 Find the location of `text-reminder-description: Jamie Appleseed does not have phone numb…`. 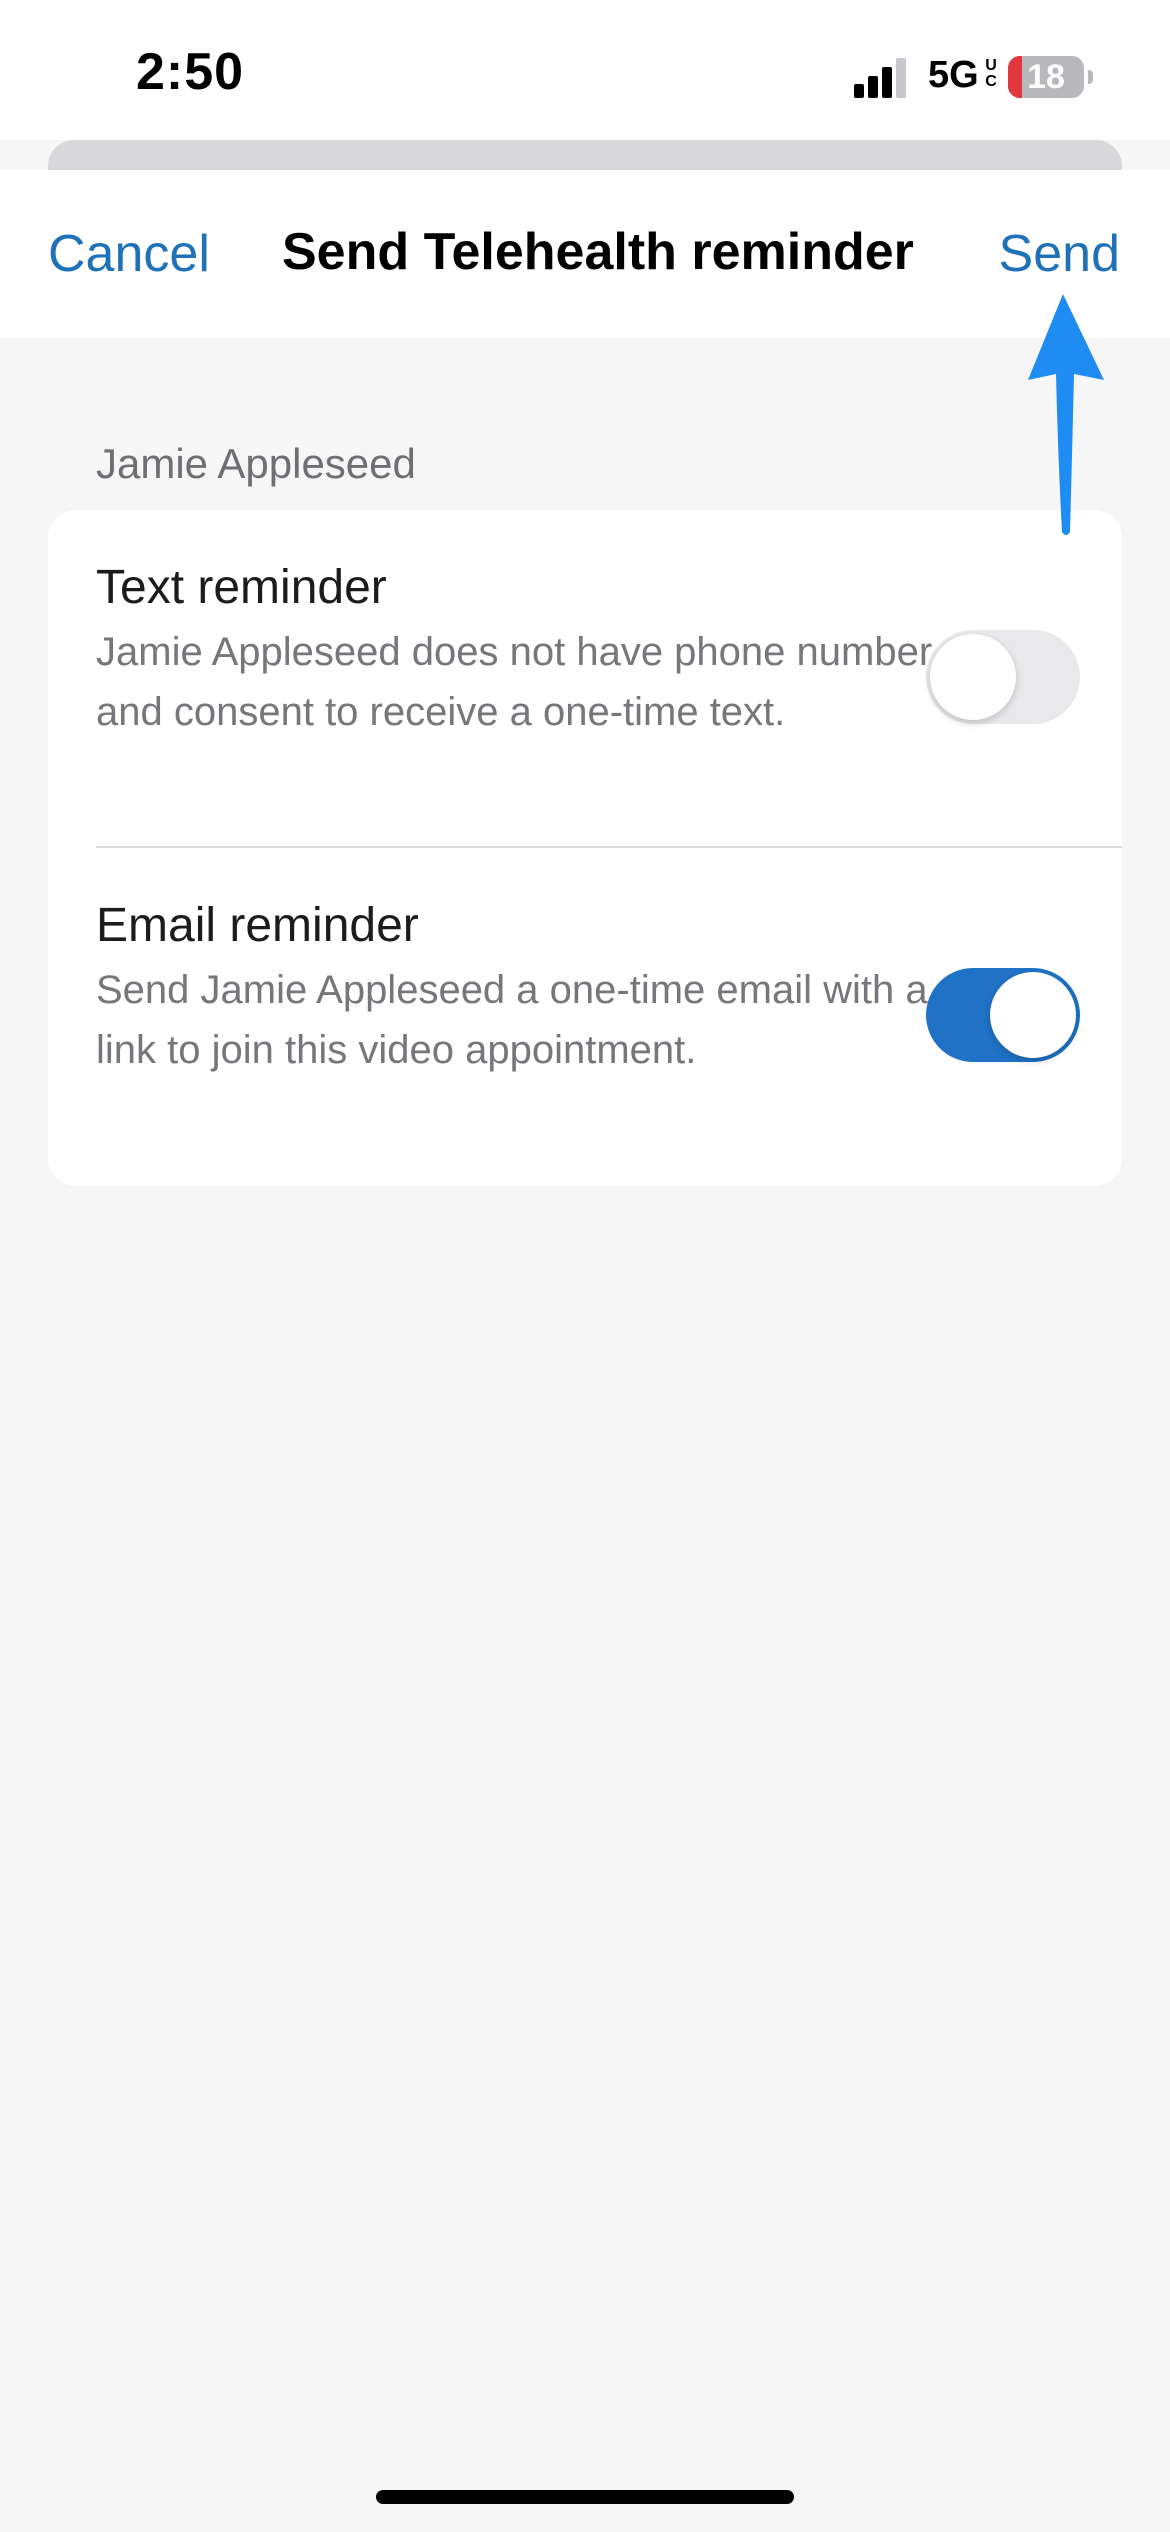

text-reminder-description: Jamie Appleseed does not have phone numb… is located at coordinates (514, 682).